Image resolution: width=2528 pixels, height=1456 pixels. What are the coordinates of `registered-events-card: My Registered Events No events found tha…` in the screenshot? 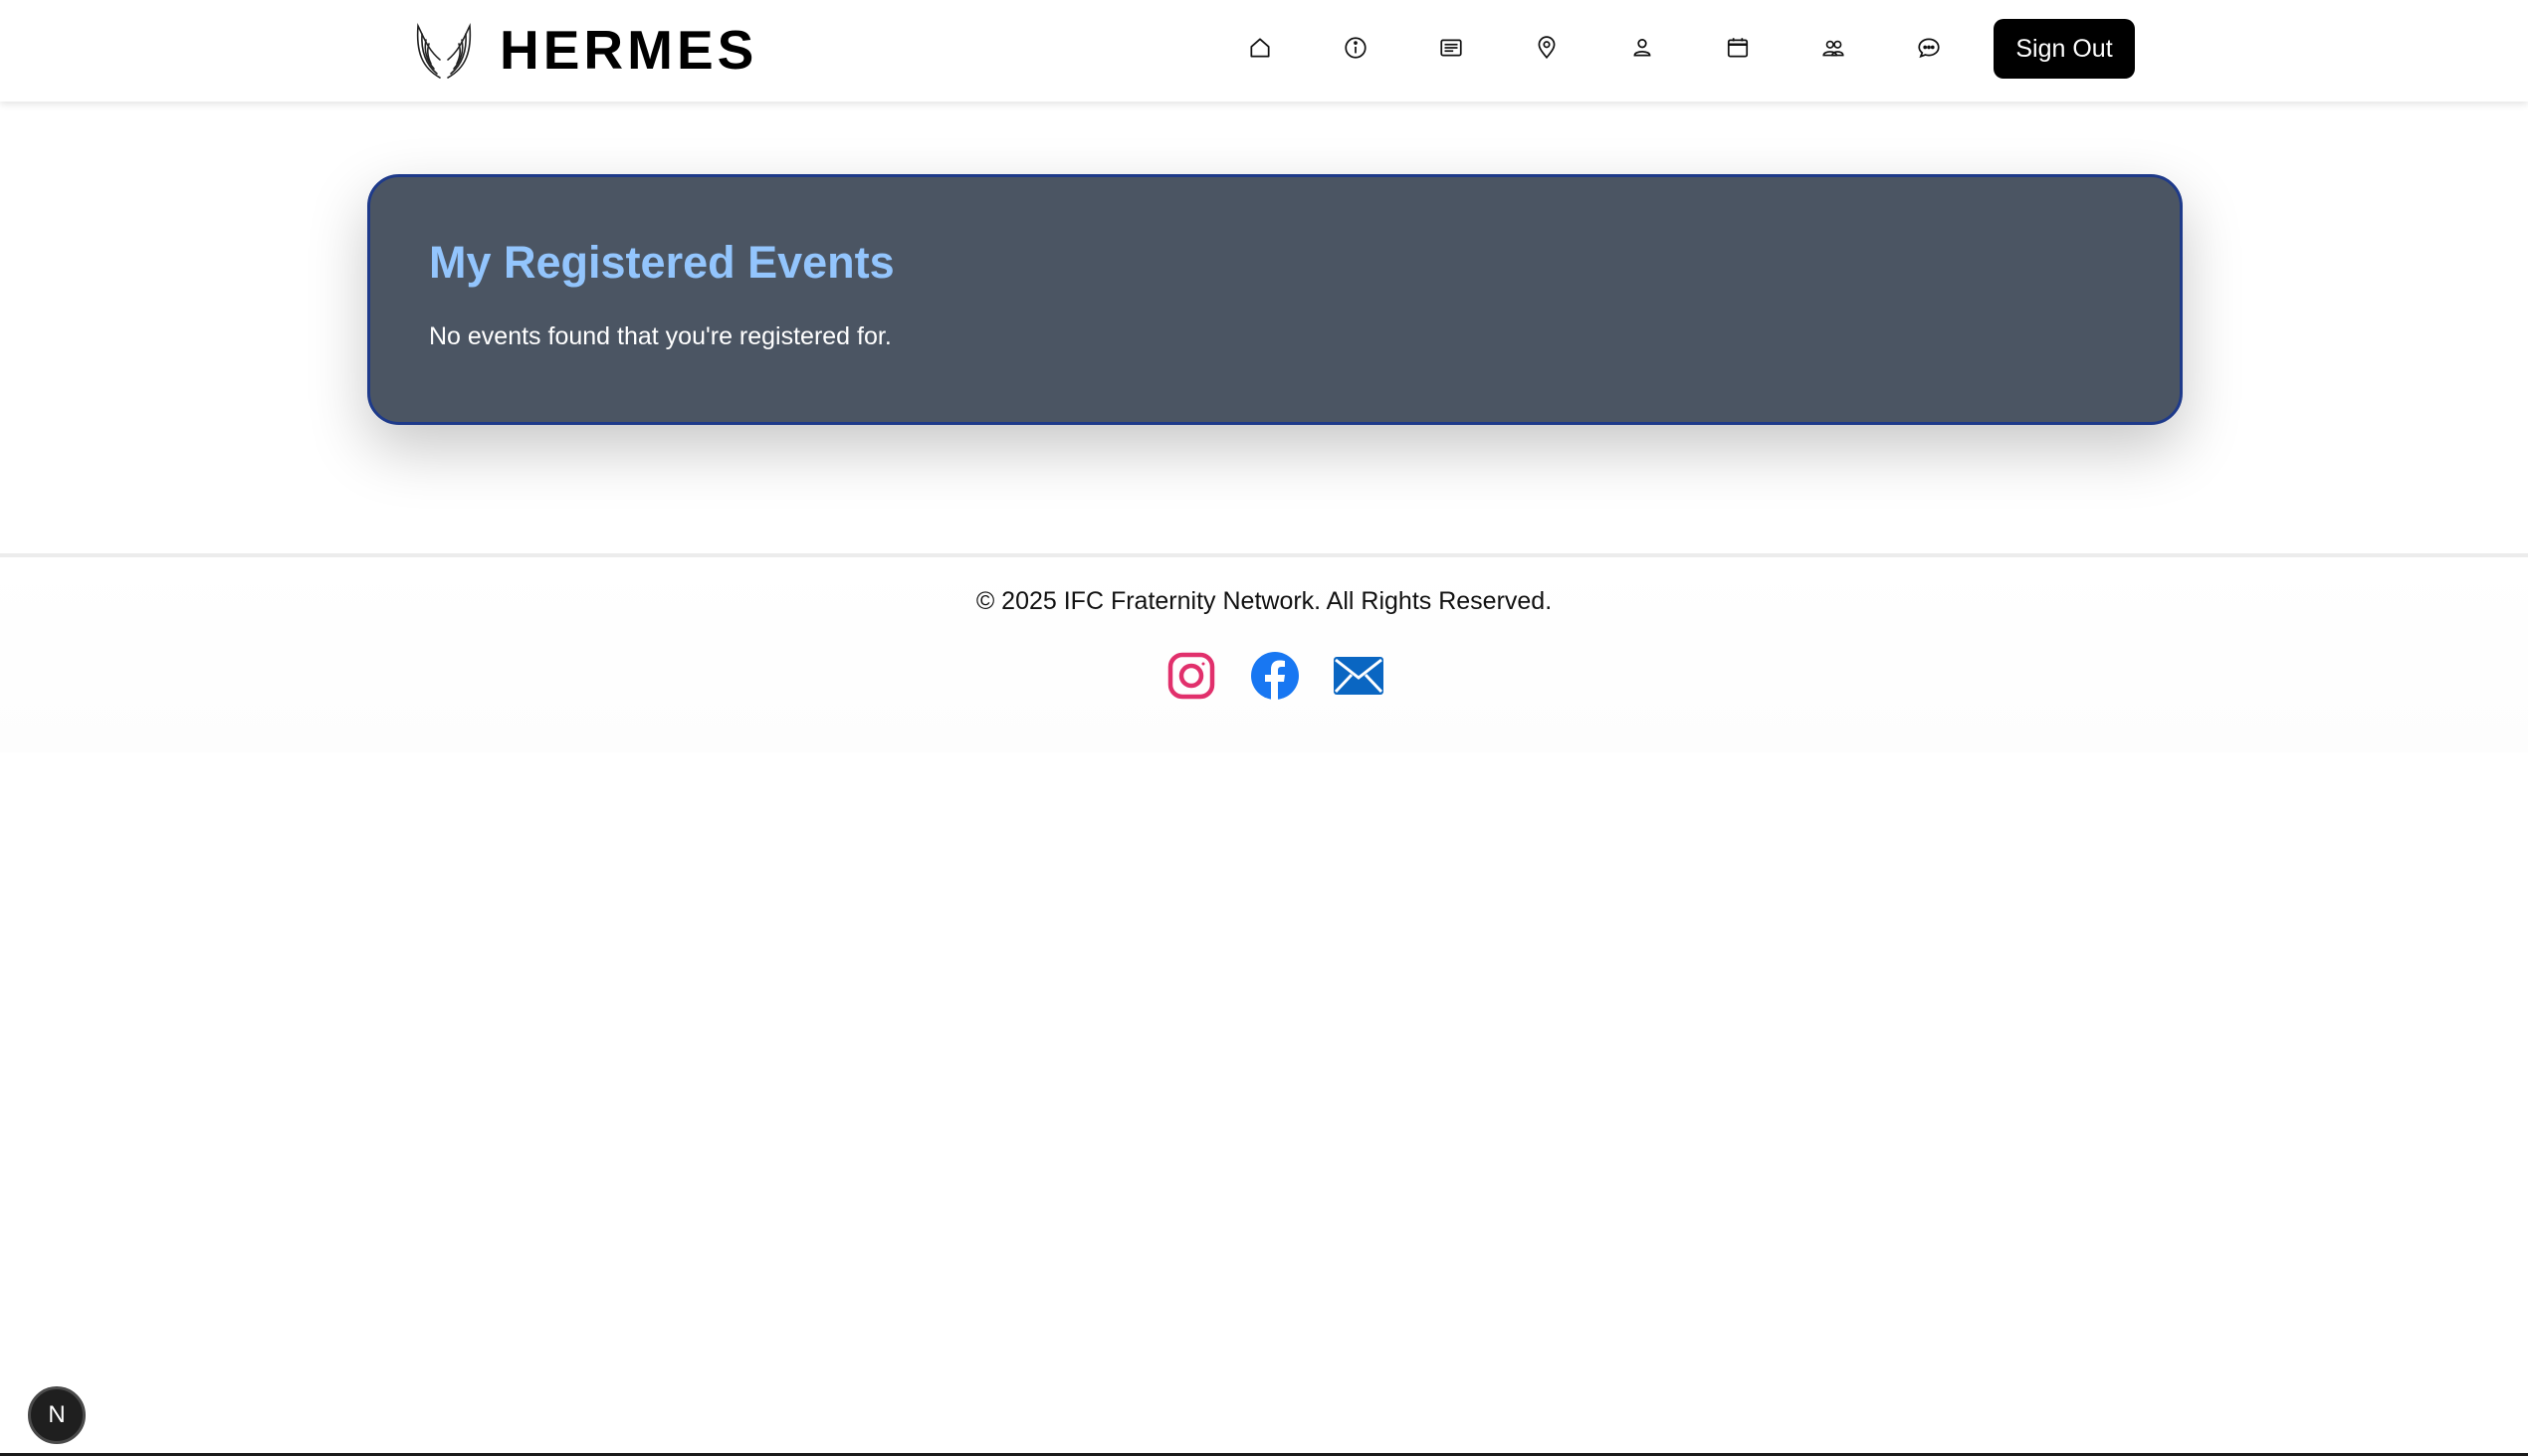 It's located at (1275, 299).